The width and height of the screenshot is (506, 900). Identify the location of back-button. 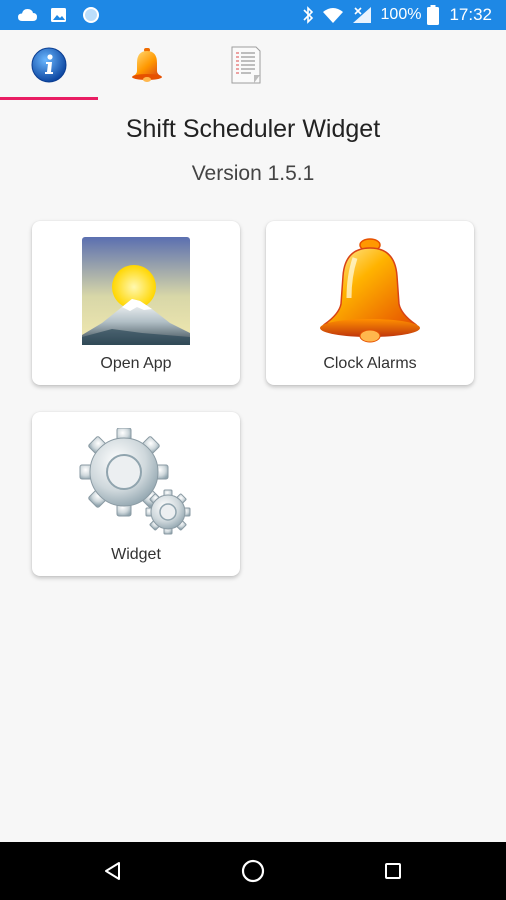
(113, 871).